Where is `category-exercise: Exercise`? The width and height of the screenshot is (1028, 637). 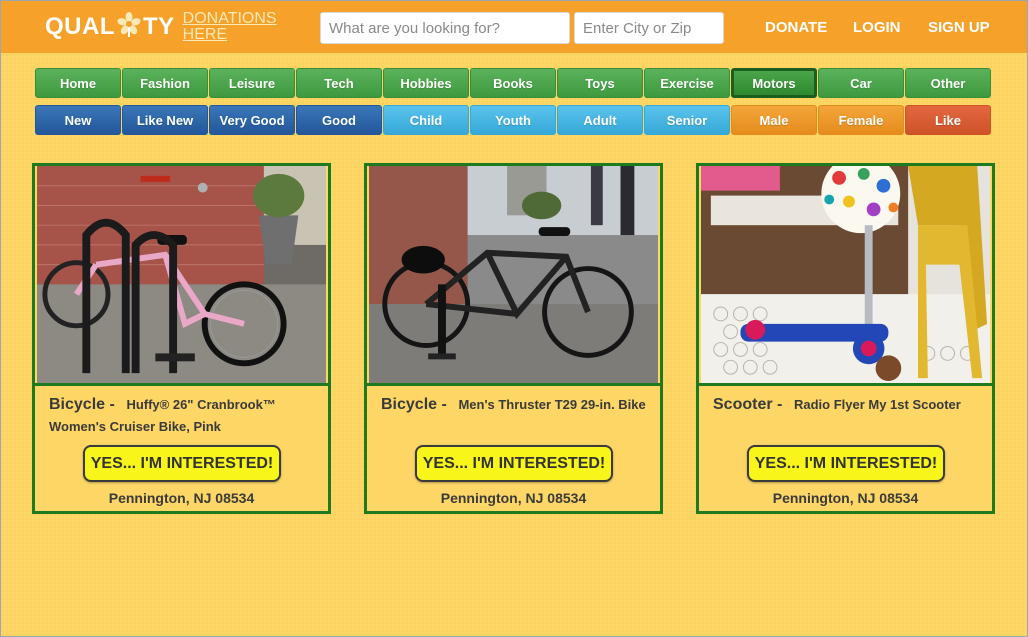
category-exercise: Exercise is located at coordinates (687, 83).